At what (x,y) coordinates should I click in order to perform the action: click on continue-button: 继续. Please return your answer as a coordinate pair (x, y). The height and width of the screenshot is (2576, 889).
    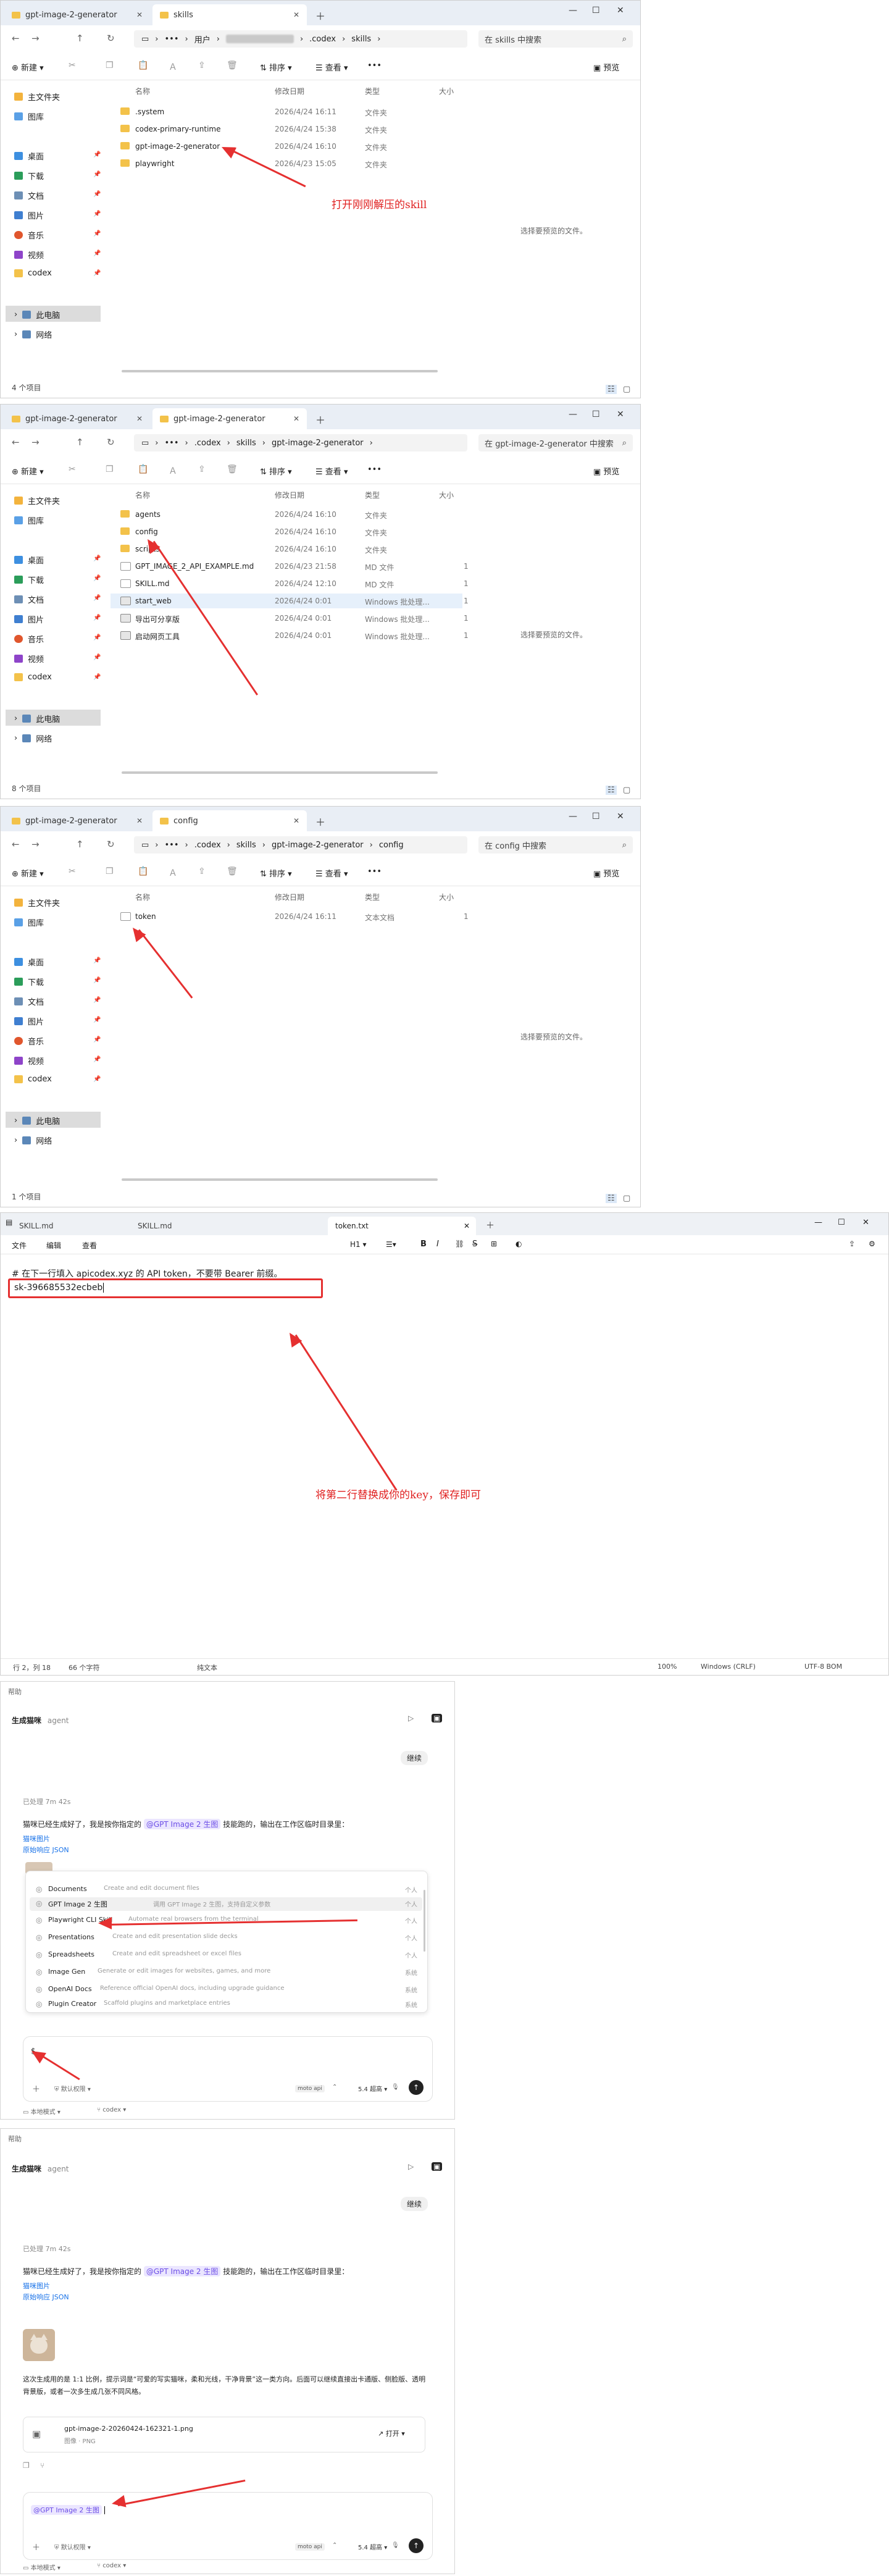
    Looking at the image, I should click on (415, 1758).